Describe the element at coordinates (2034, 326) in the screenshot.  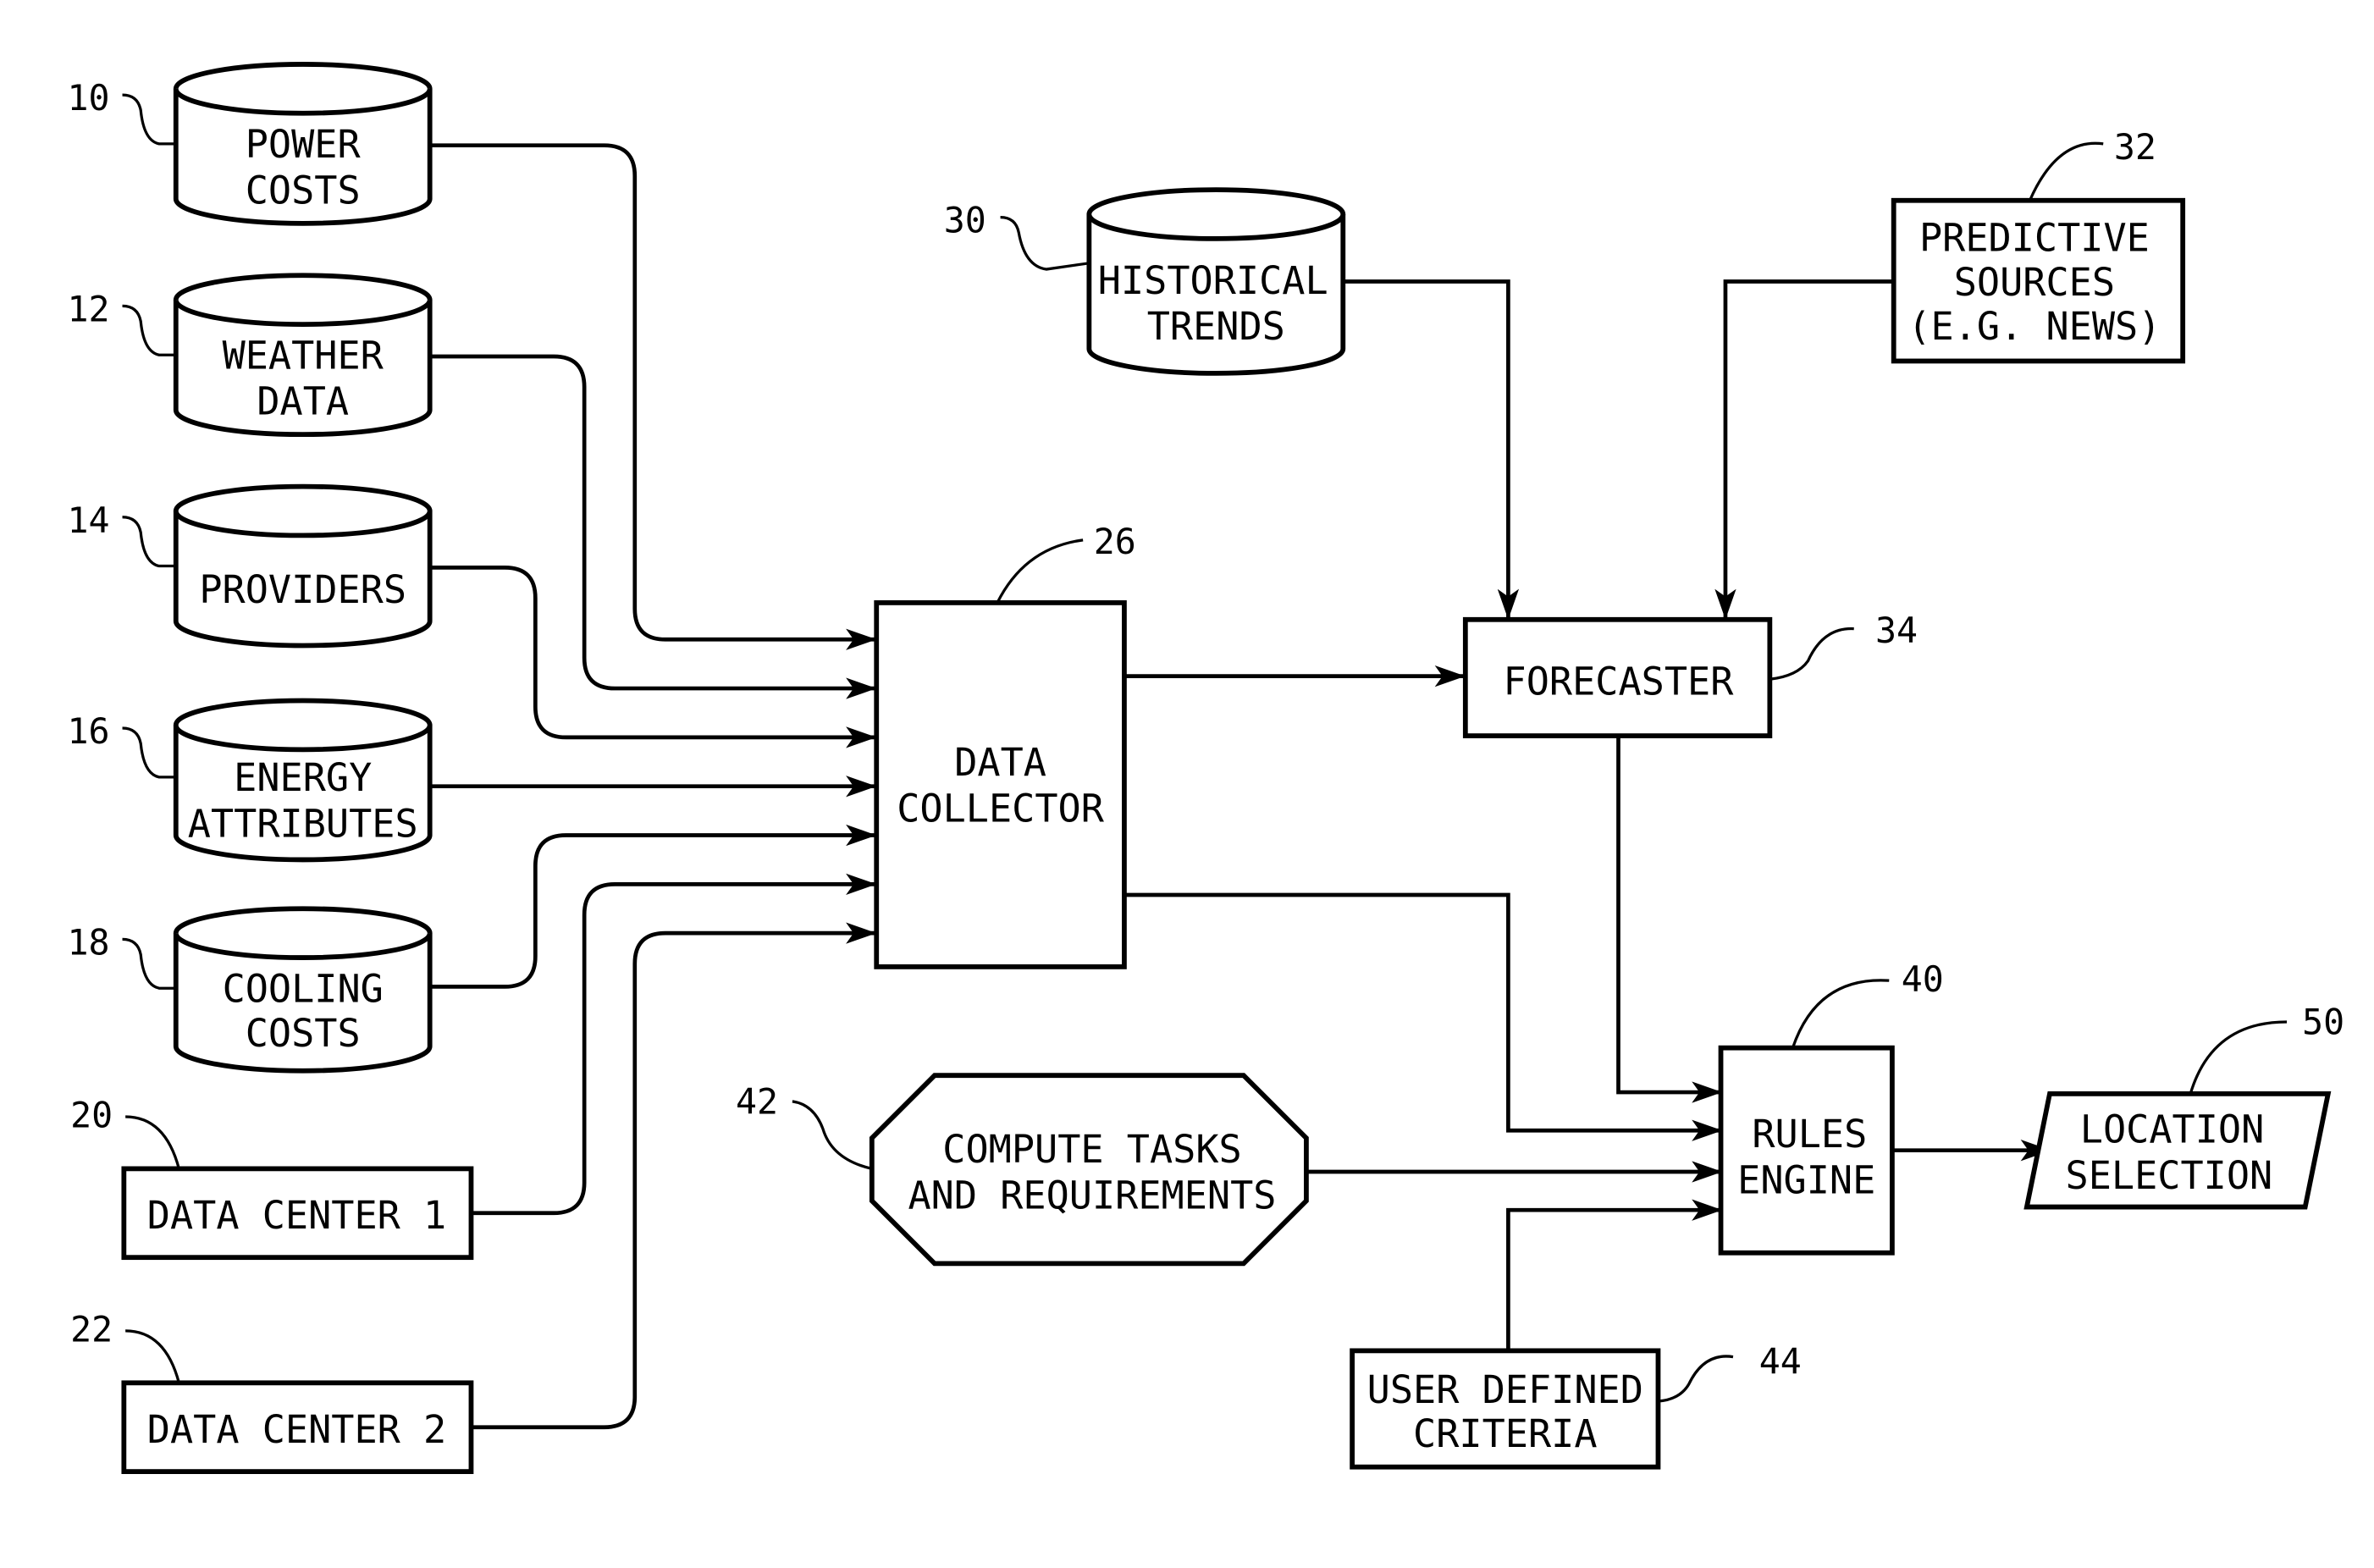
I see `node-label: (E.G. NEWS)` at that location.